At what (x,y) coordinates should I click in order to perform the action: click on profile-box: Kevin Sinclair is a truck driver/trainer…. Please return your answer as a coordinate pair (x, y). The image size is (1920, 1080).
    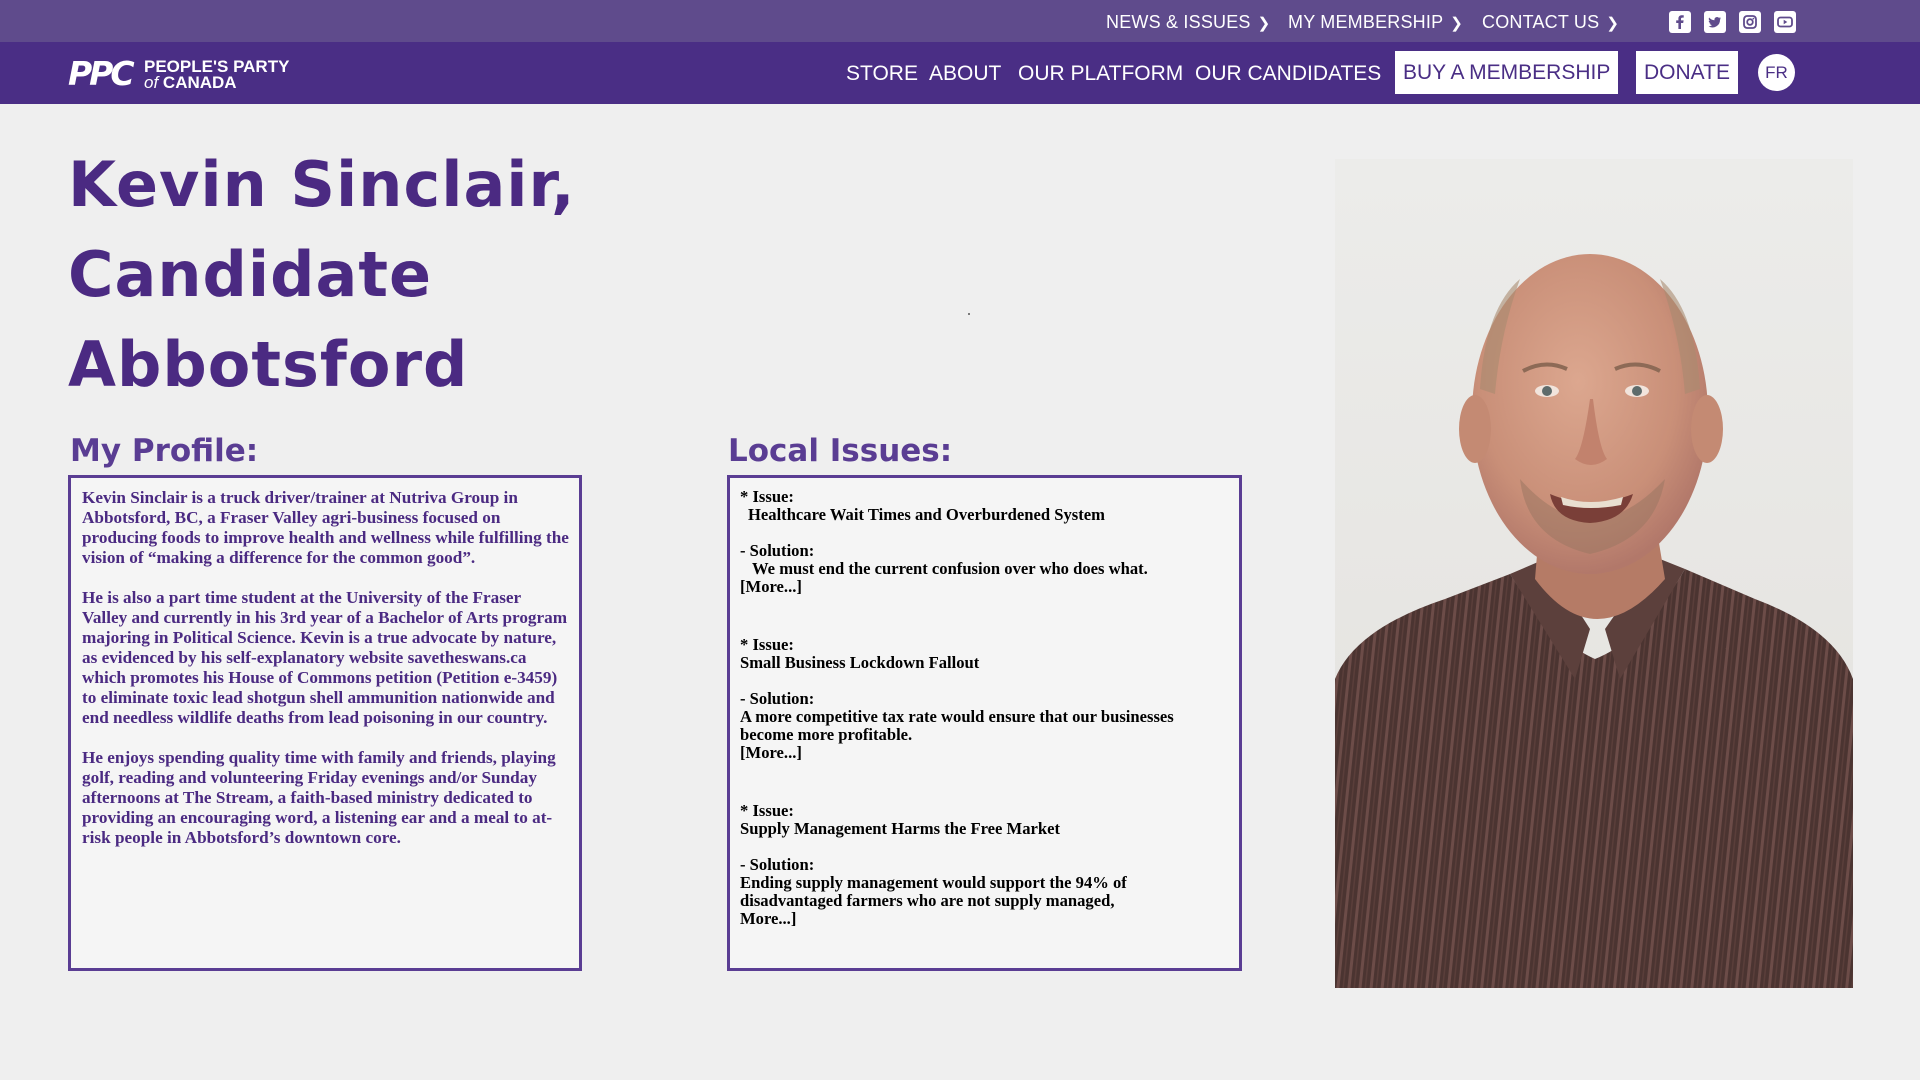
    Looking at the image, I should click on (325, 723).